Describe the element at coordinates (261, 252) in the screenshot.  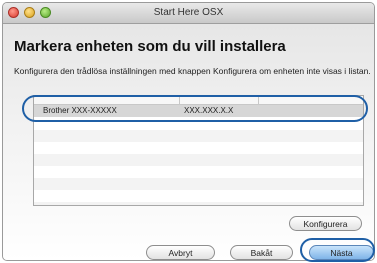
I see `back-button: Bakåt` at that location.